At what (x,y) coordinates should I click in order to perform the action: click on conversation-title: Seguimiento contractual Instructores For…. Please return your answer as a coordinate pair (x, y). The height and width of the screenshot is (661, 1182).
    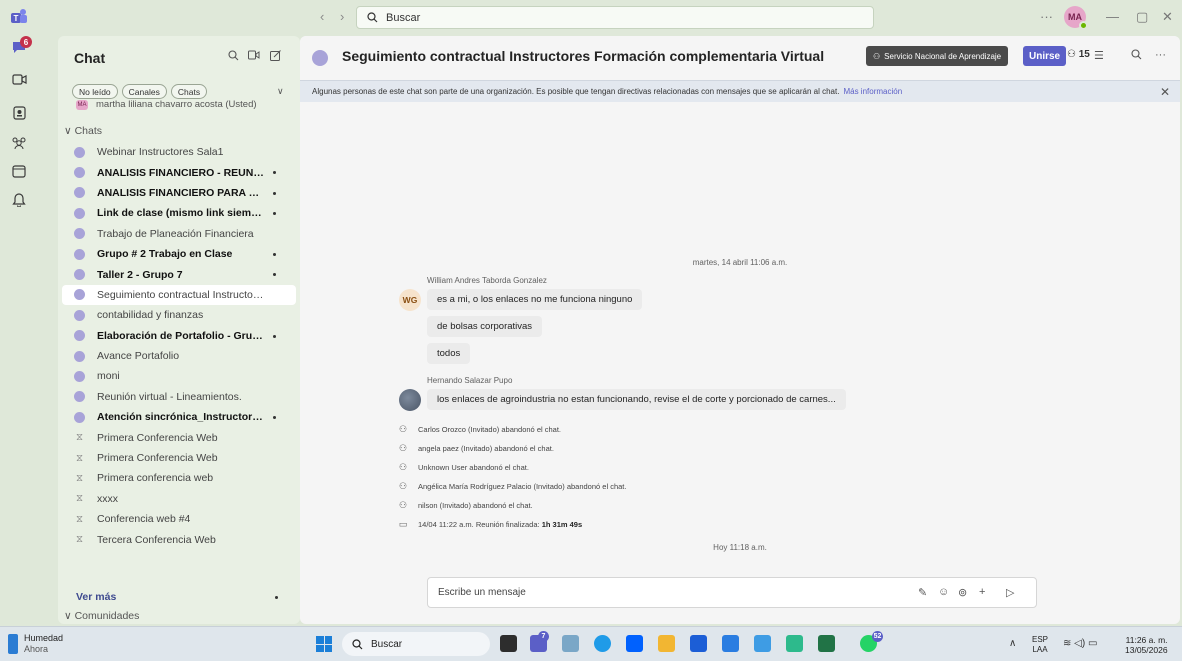
    Looking at the image, I should click on (583, 56).